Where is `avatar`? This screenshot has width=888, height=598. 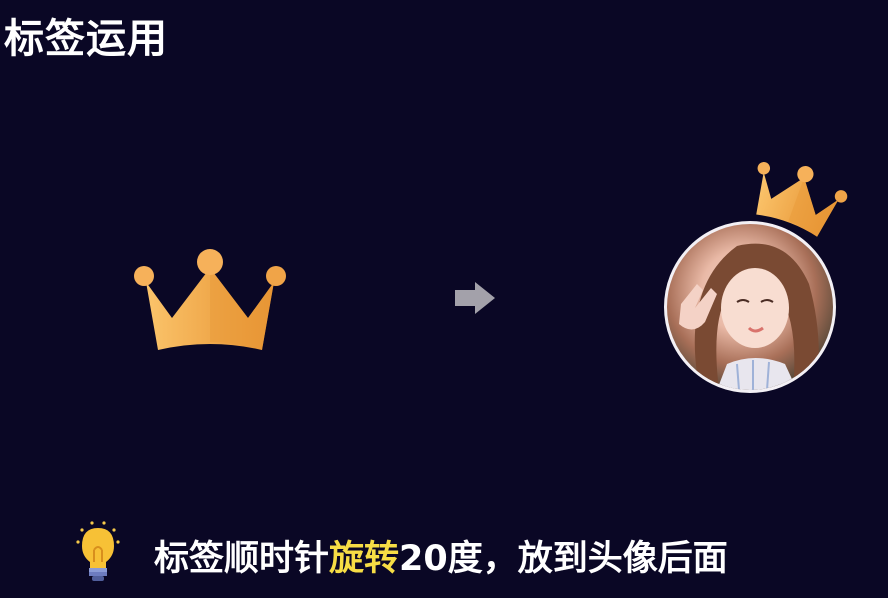 avatar is located at coordinates (750, 307).